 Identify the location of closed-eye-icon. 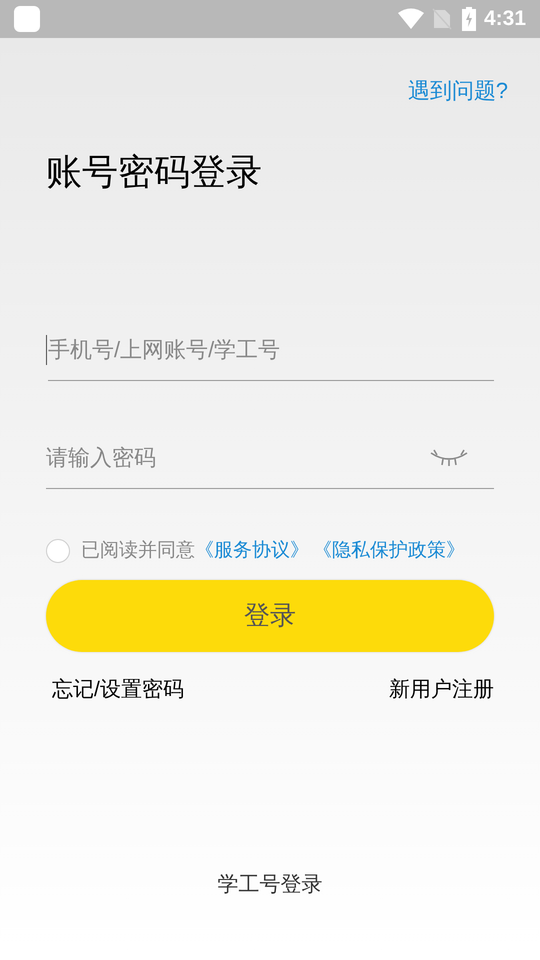
(449, 457).